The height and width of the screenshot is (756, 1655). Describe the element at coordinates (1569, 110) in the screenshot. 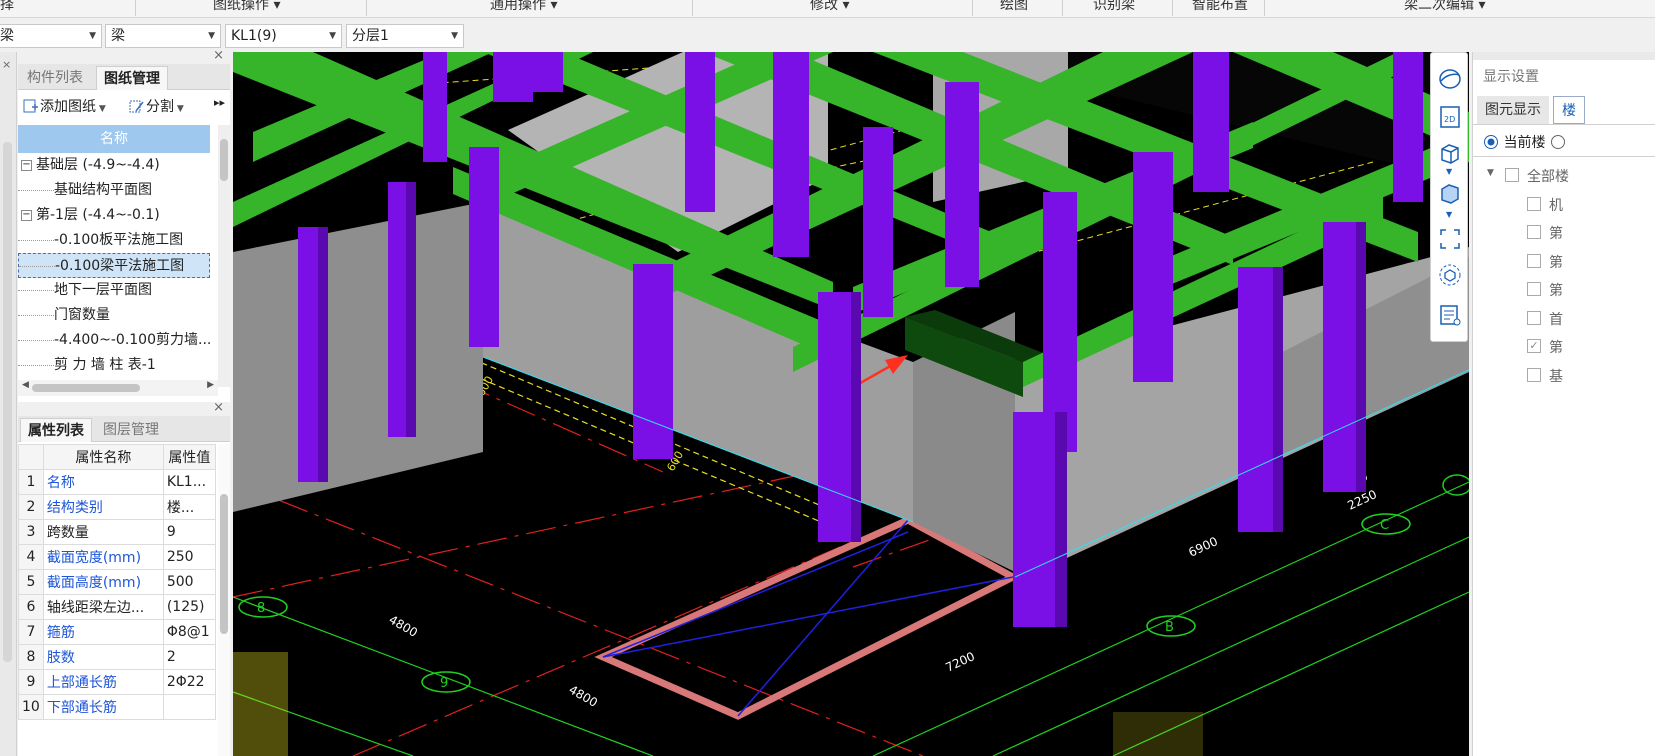

I see `tab-floor-display: 楼` at that location.